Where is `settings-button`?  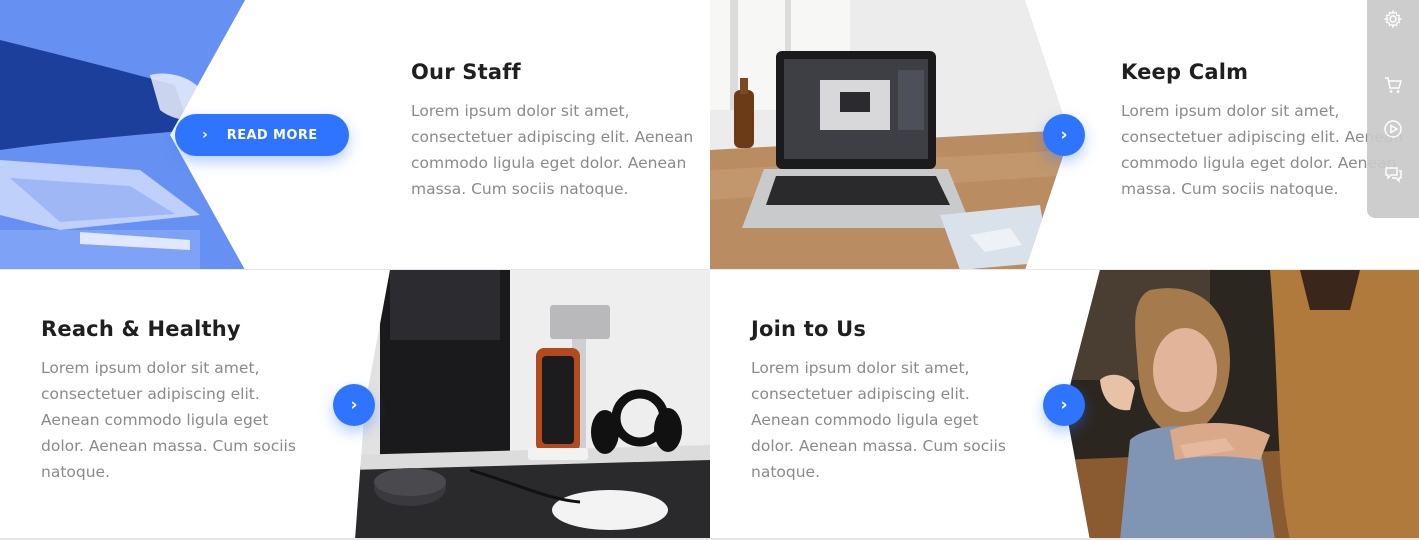
settings-button is located at coordinates (1393, 21).